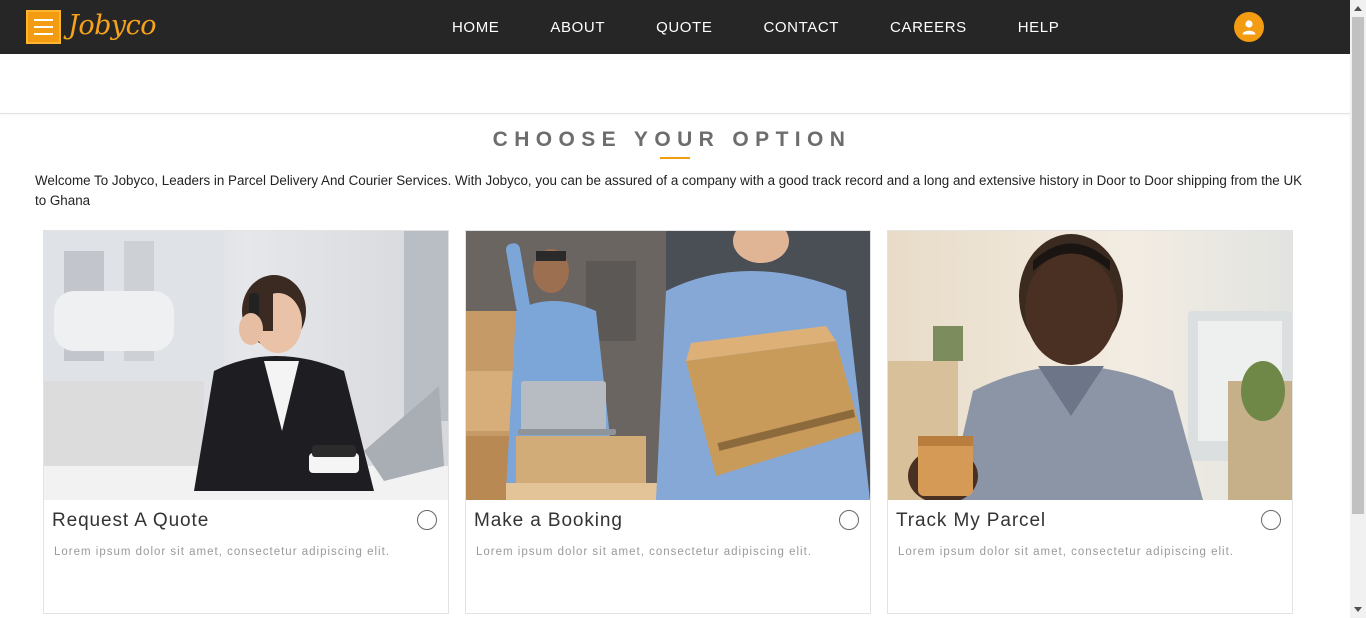 This screenshot has height=618, width=1366. I want to click on scrollbar-thumb, so click(1358, 265).